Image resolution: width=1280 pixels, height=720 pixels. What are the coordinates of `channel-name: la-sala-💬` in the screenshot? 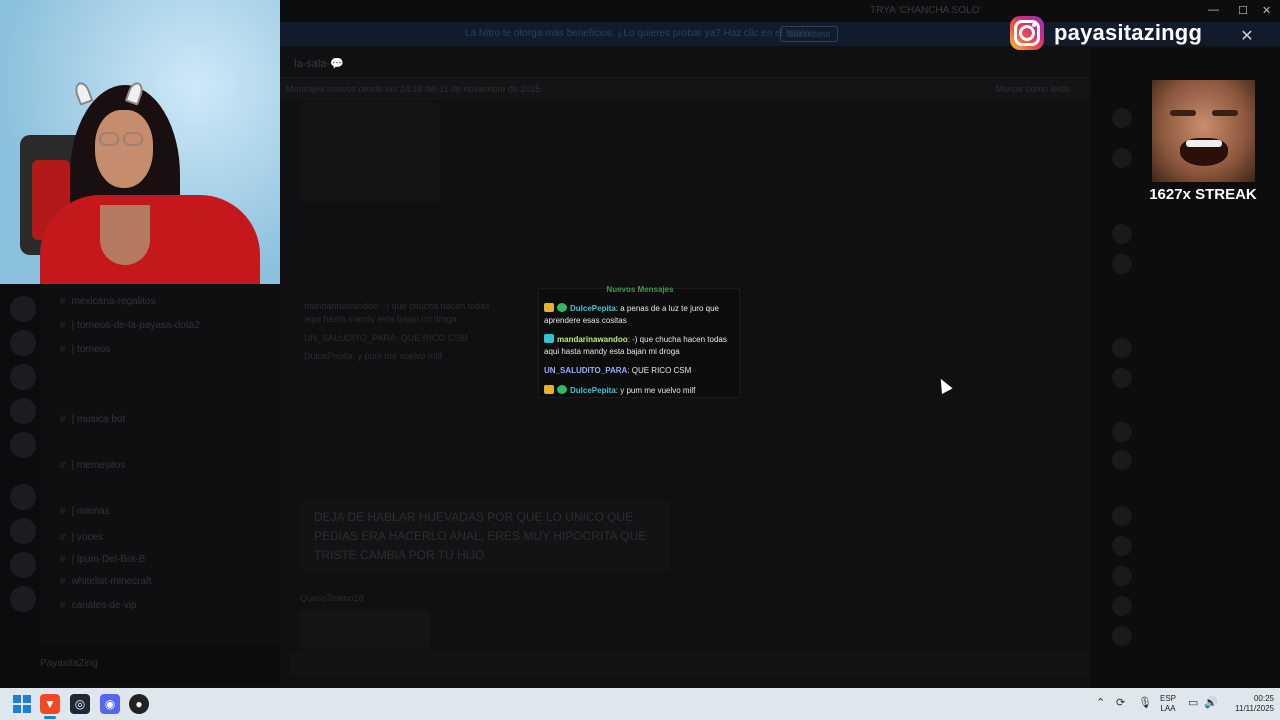 It's located at (319, 64).